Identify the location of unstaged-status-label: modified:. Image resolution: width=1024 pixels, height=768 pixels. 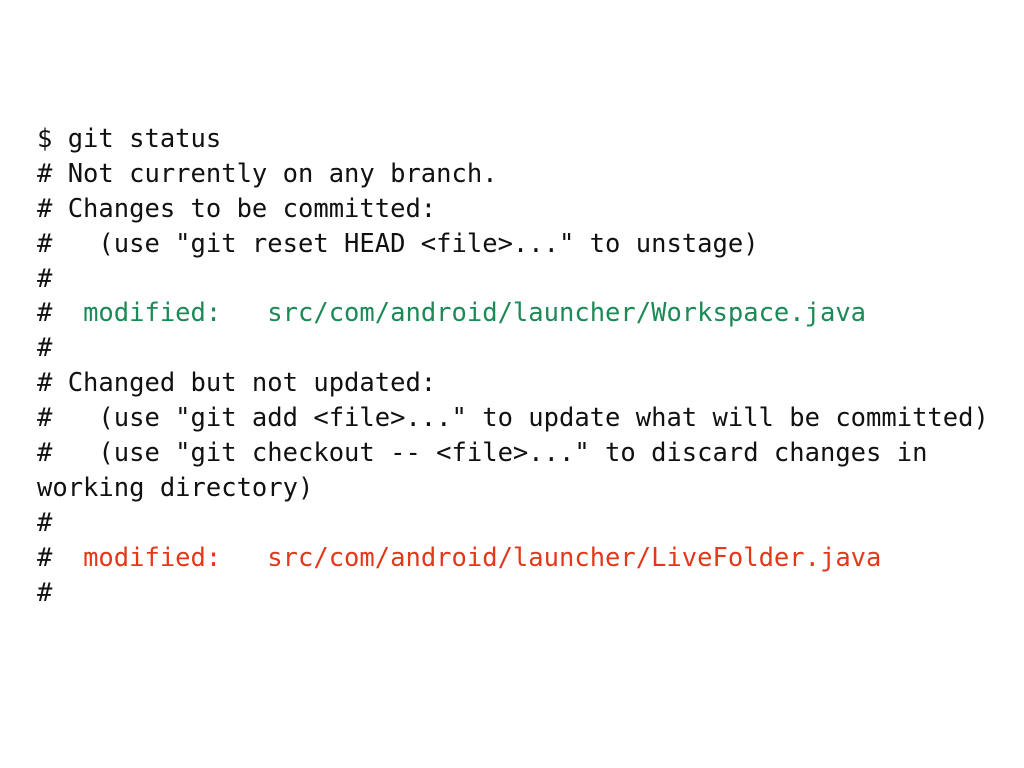
(152, 557).